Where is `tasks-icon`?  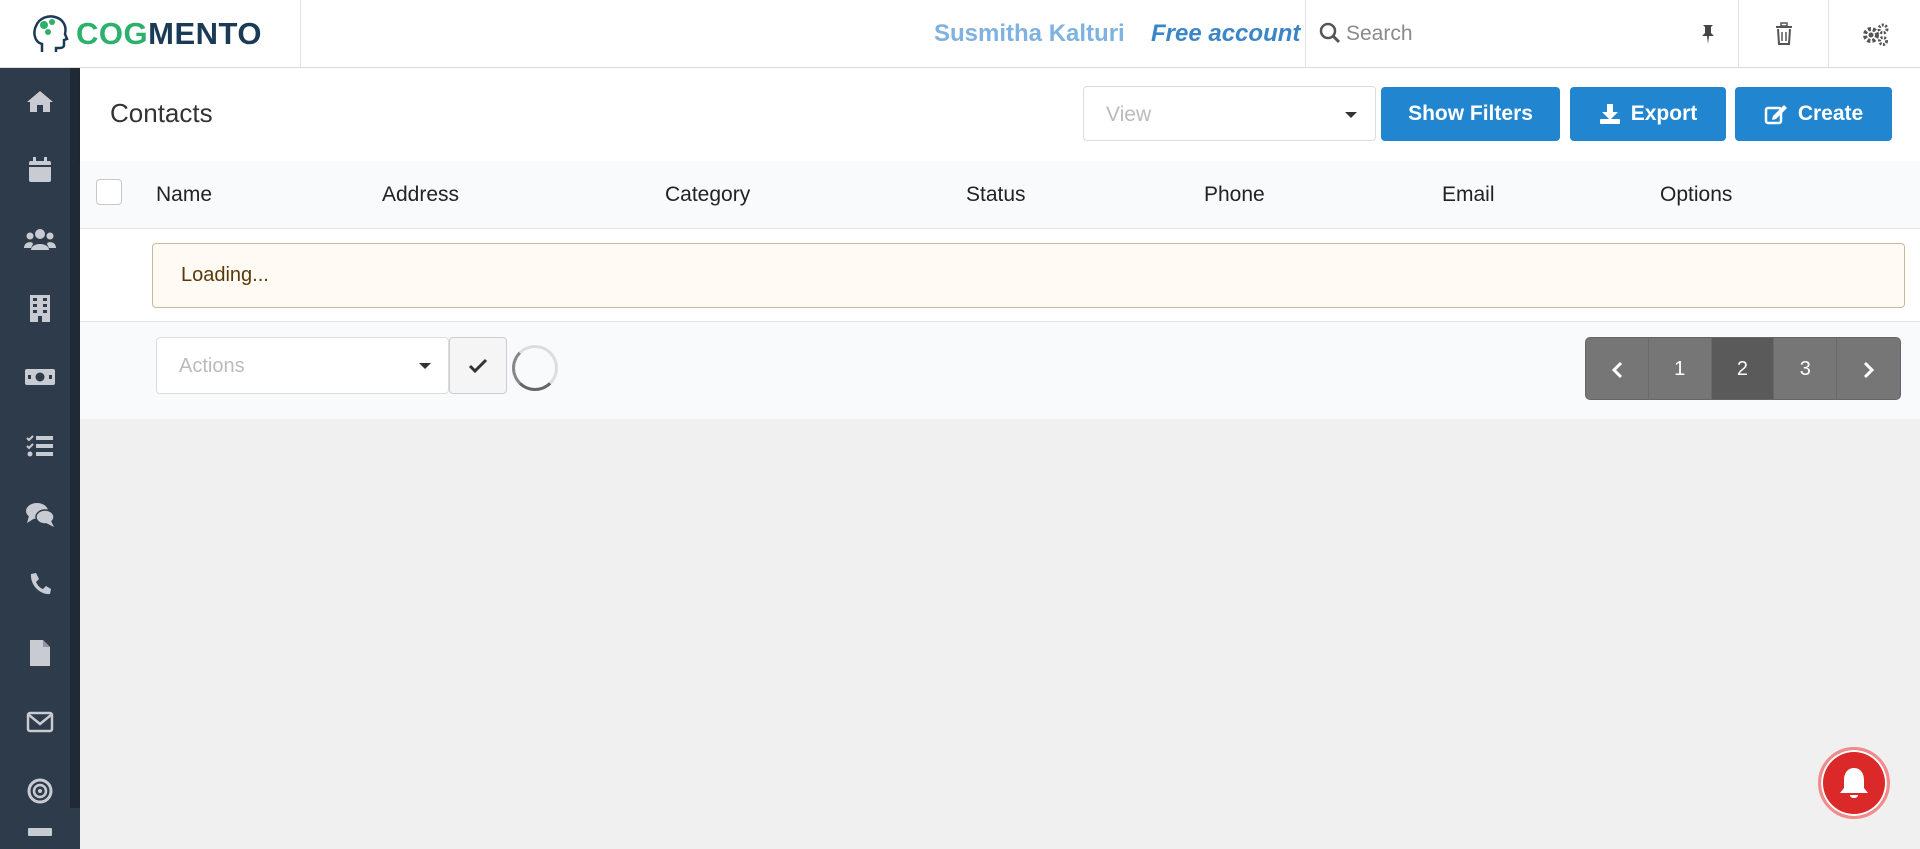 tasks-icon is located at coordinates (39, 446).